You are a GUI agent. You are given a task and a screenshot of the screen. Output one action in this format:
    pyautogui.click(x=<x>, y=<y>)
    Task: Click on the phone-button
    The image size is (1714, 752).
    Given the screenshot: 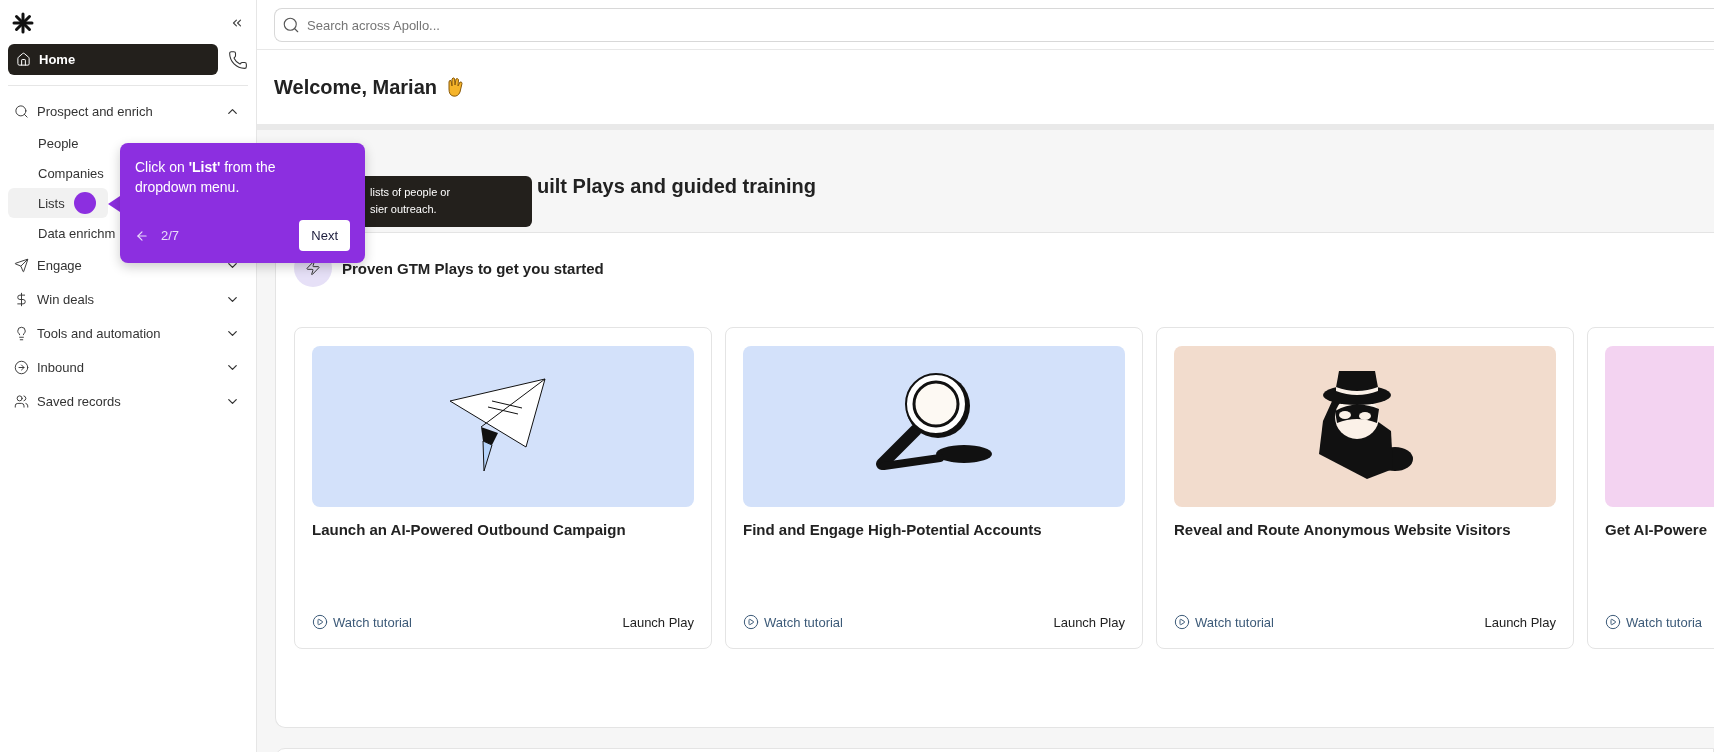 What is the action you would take?
    pyautogui.click(x=238, y=59)
    